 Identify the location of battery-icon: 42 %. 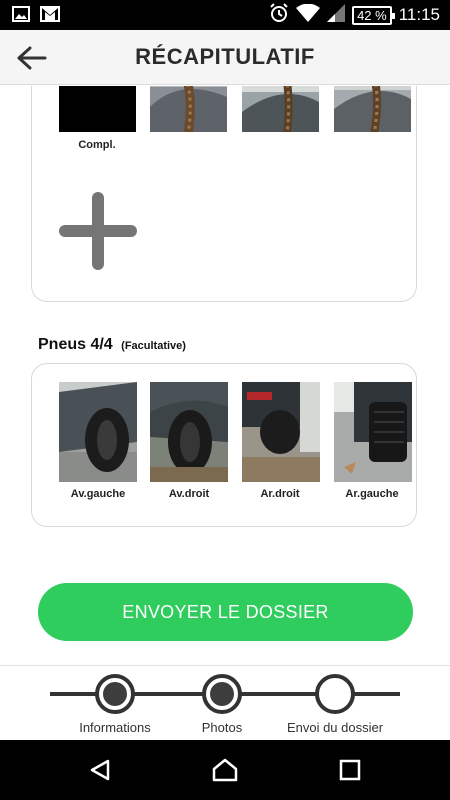
(373, 15).